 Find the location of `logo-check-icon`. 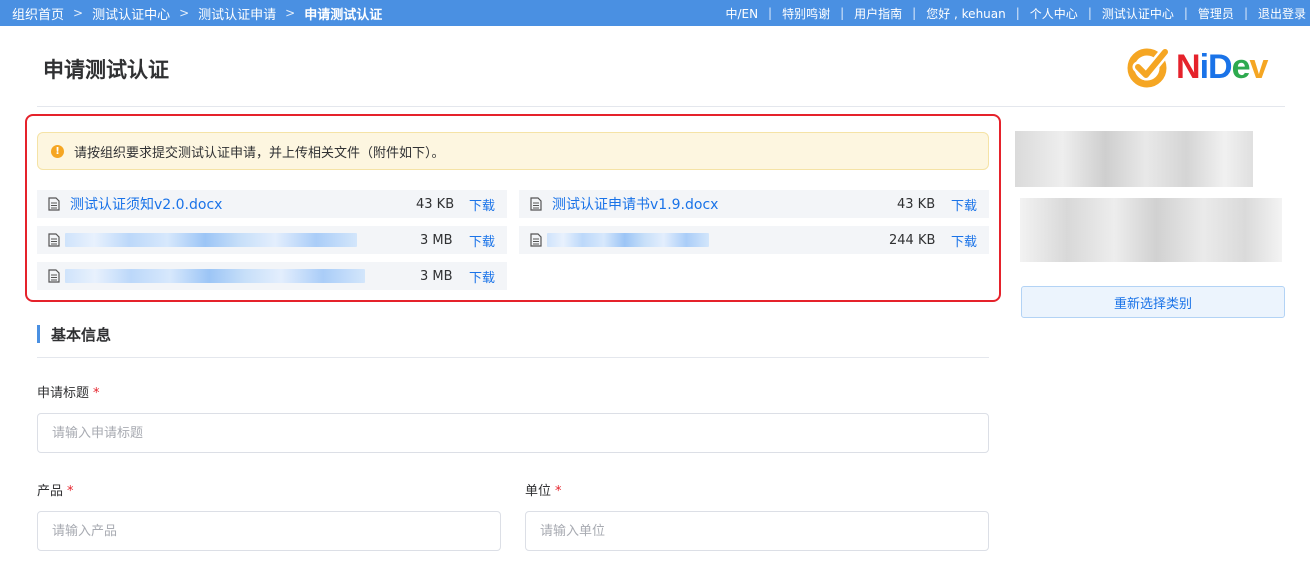

logo-check-icon is located at coordinates (1149, 67).